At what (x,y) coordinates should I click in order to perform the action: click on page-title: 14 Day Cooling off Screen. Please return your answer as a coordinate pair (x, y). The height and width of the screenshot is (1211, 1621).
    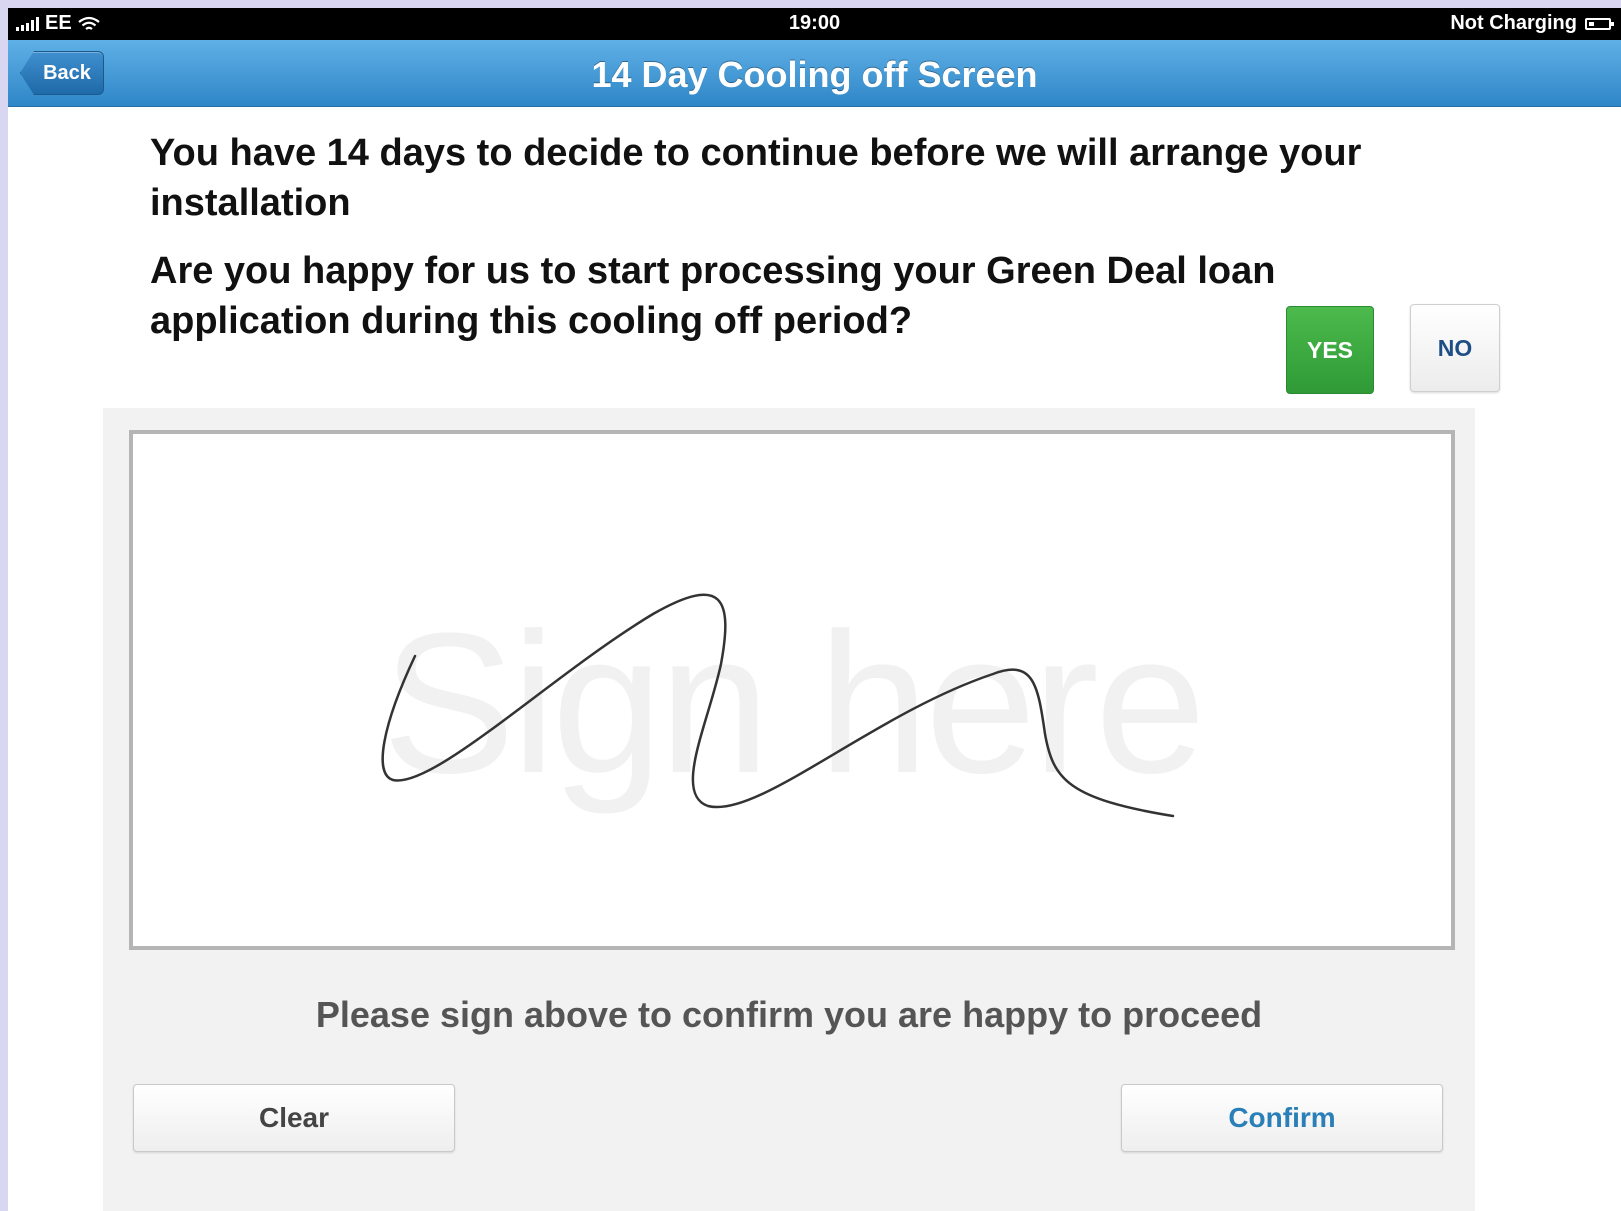
    Looking at the image, I should click on (814, 74).